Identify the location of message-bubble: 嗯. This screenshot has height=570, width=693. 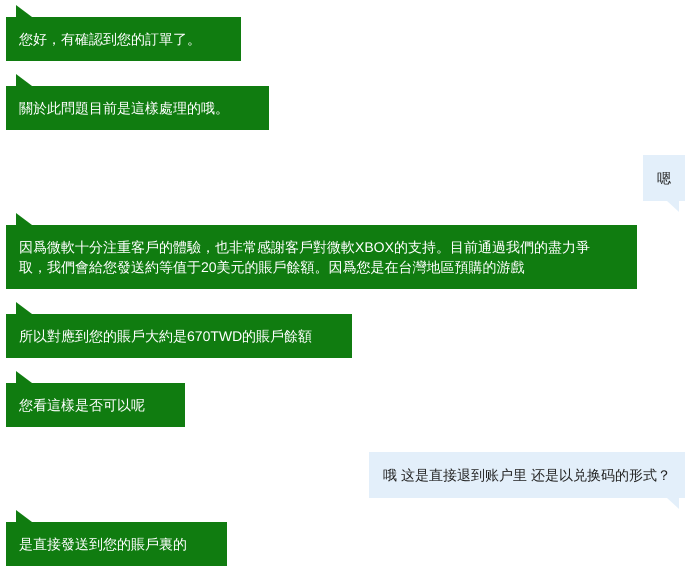
(664, 178).